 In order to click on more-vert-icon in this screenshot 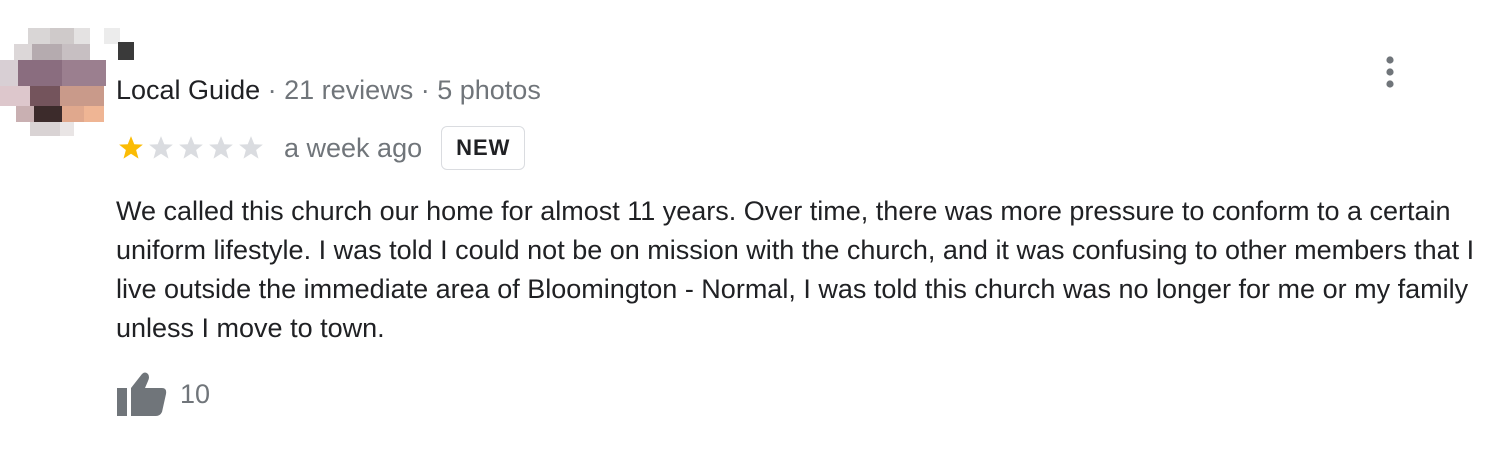, I will do `click(1390, 72)`.